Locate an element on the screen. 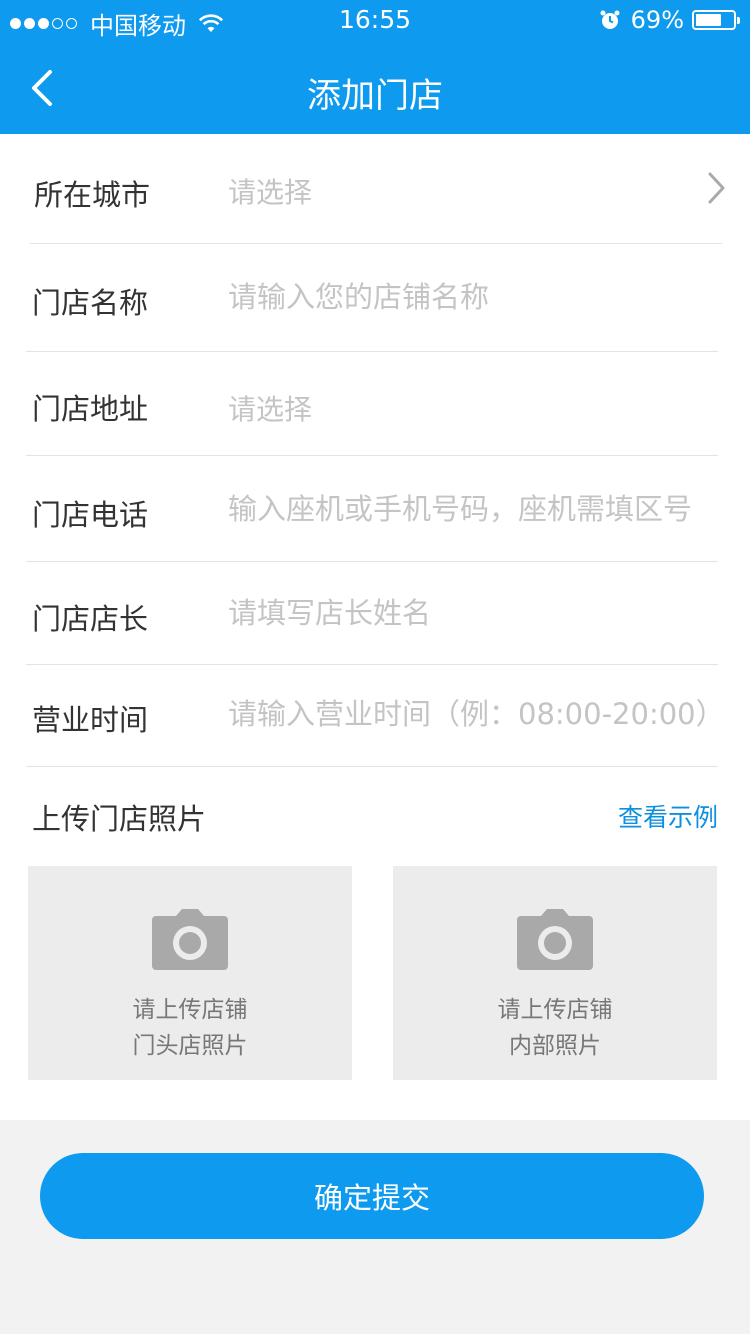 The image size is (750, 1334). form-row-address: 门店地址 请选择 is located at coordinates (372, 404).